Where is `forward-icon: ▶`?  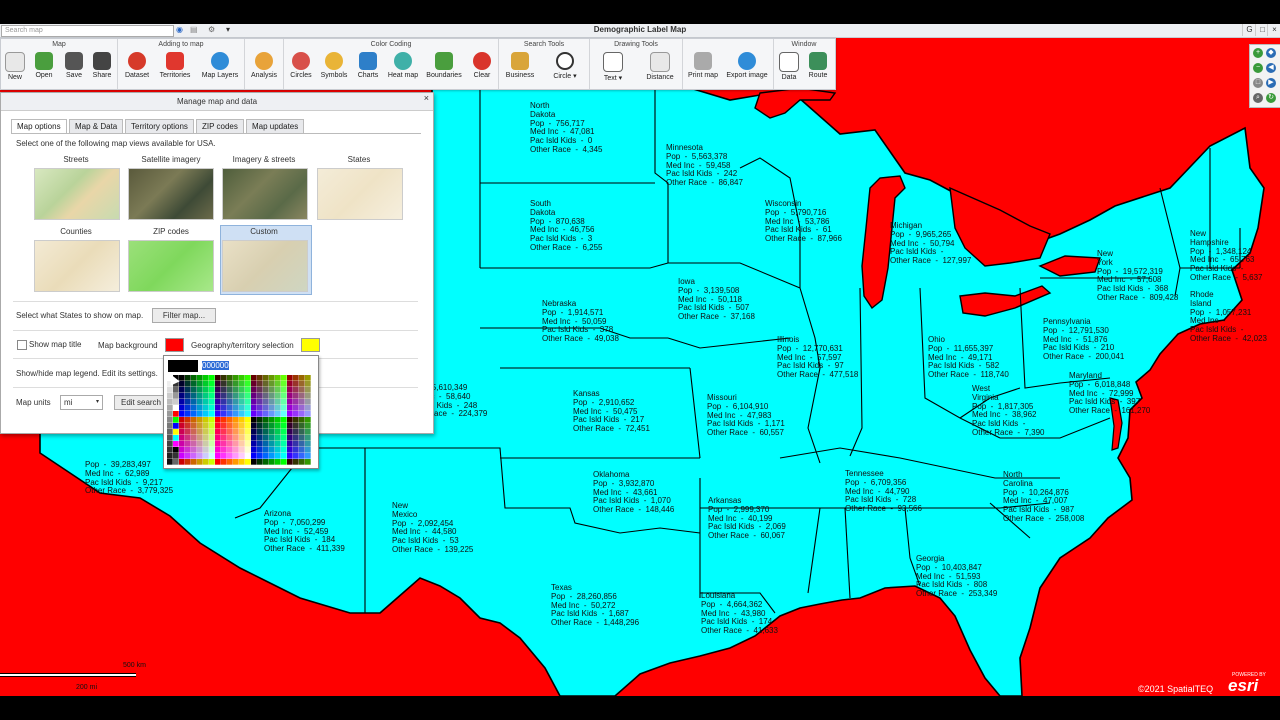 forward-icon: ▶ is located at coordinates (1271, 83).